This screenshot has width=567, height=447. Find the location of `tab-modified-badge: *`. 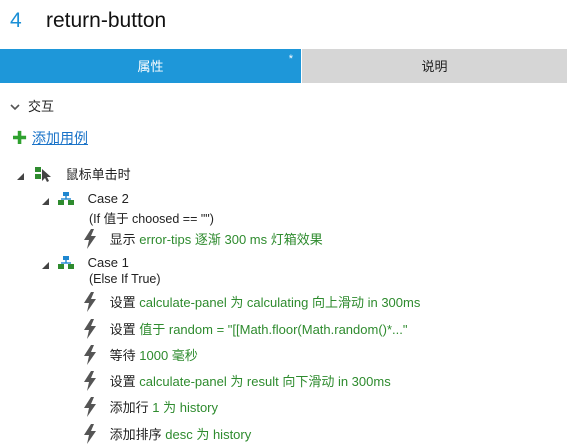

tab-modified-badge: * is located at coordinates (290, 59).